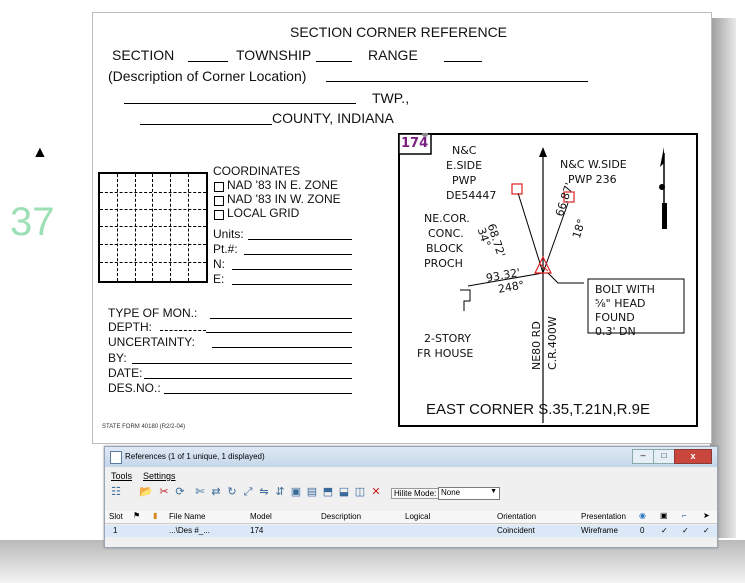 This screenshot has height=583, width=745. Describe the element at coordinates (706, 515) in the screenshot. I see `cursor-icon: ➤` at that location.